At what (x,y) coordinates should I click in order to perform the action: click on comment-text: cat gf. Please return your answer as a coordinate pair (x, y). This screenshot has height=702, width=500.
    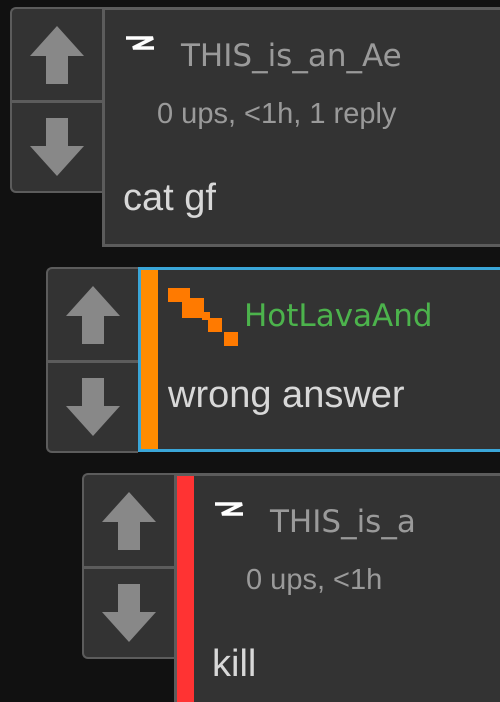
    Looking at the image, I should click on (170, 198).